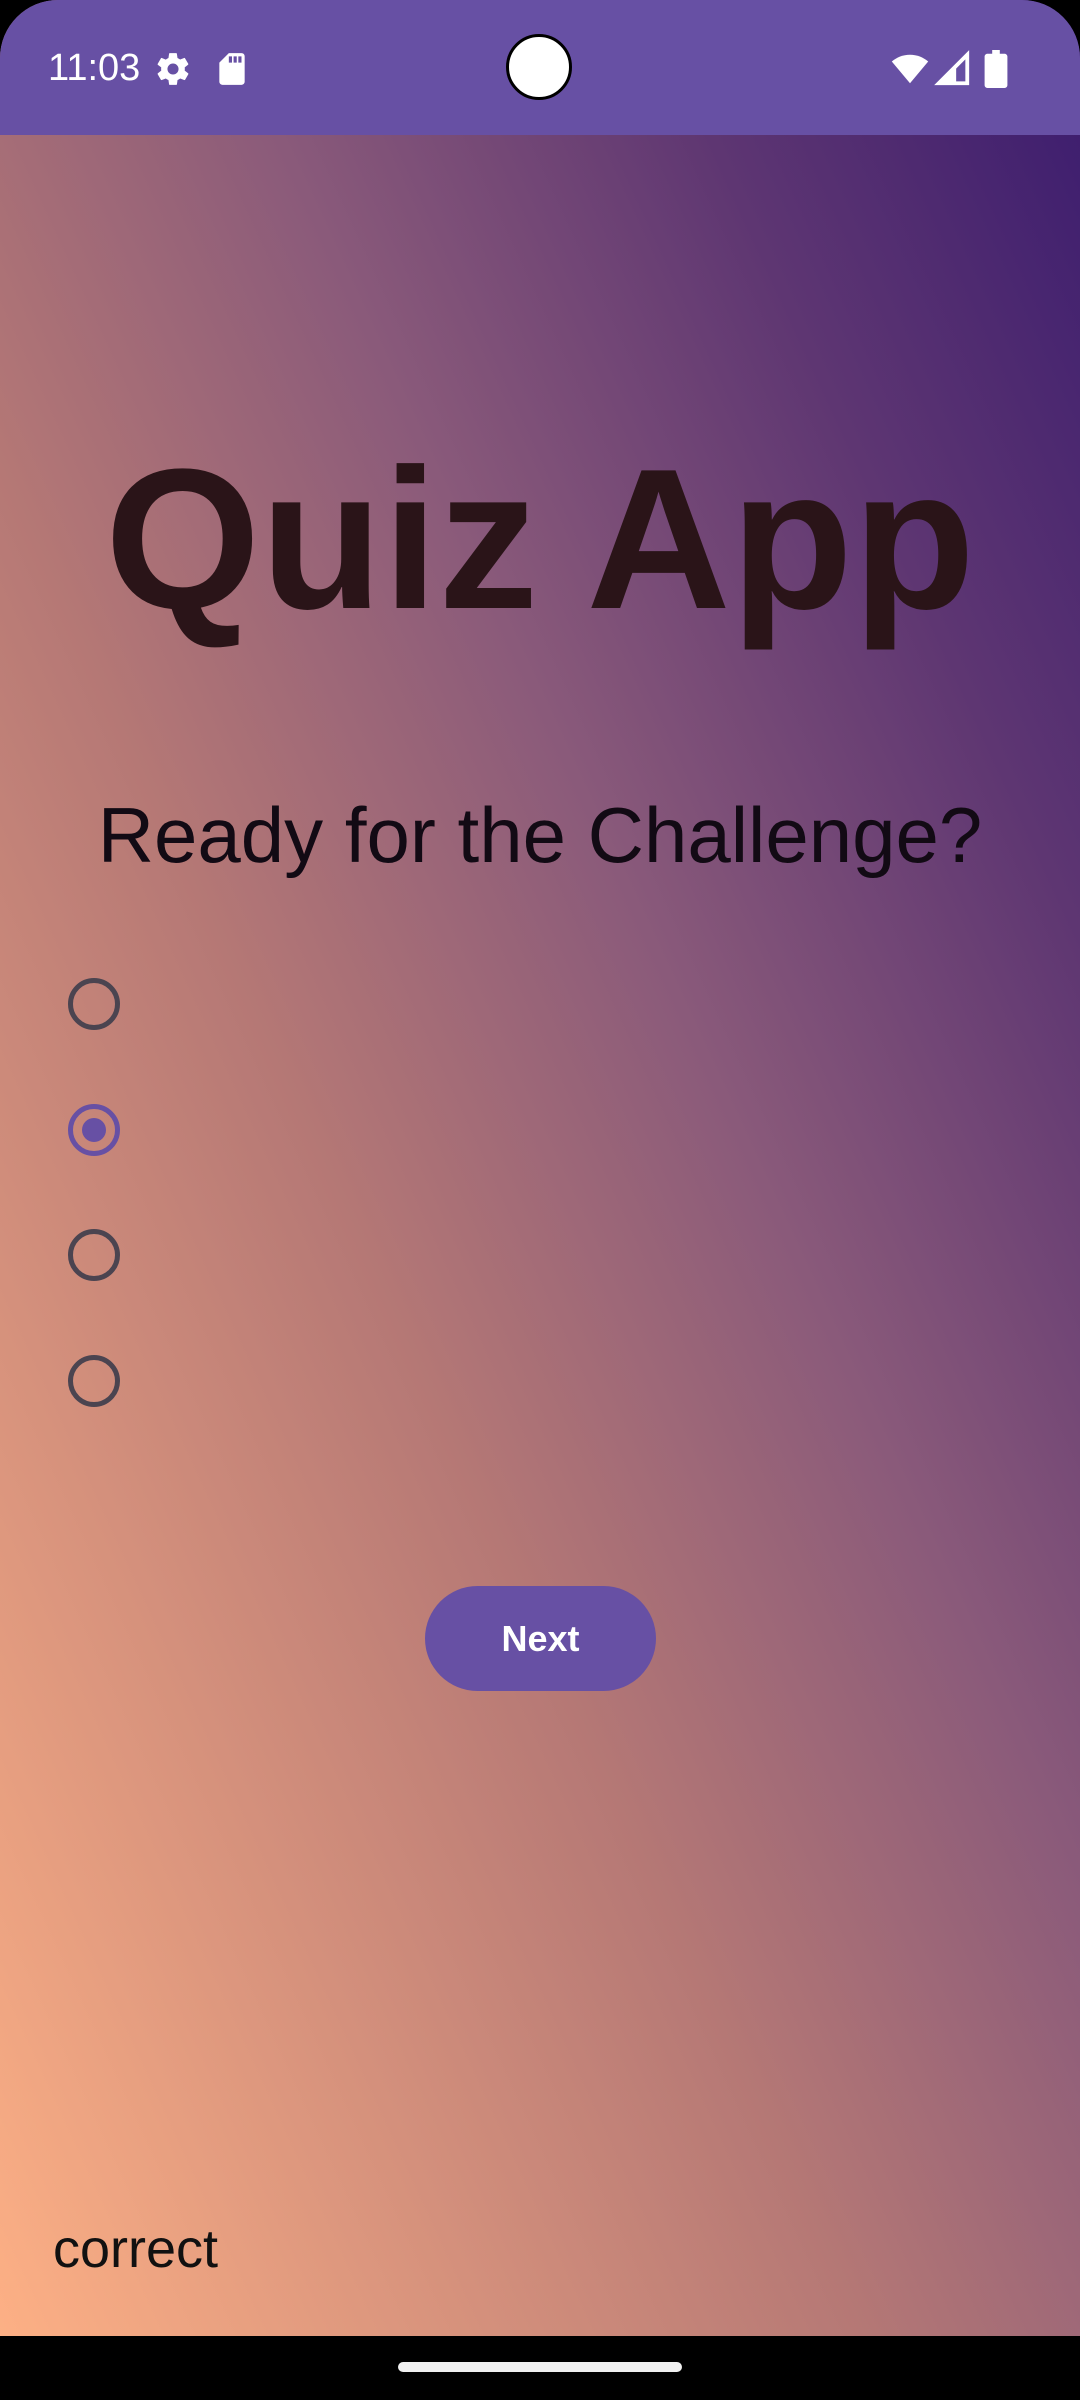 The width and height of the screenshot is (1080, 2400). I want to click on result-text: correct, so click(136, 2249).